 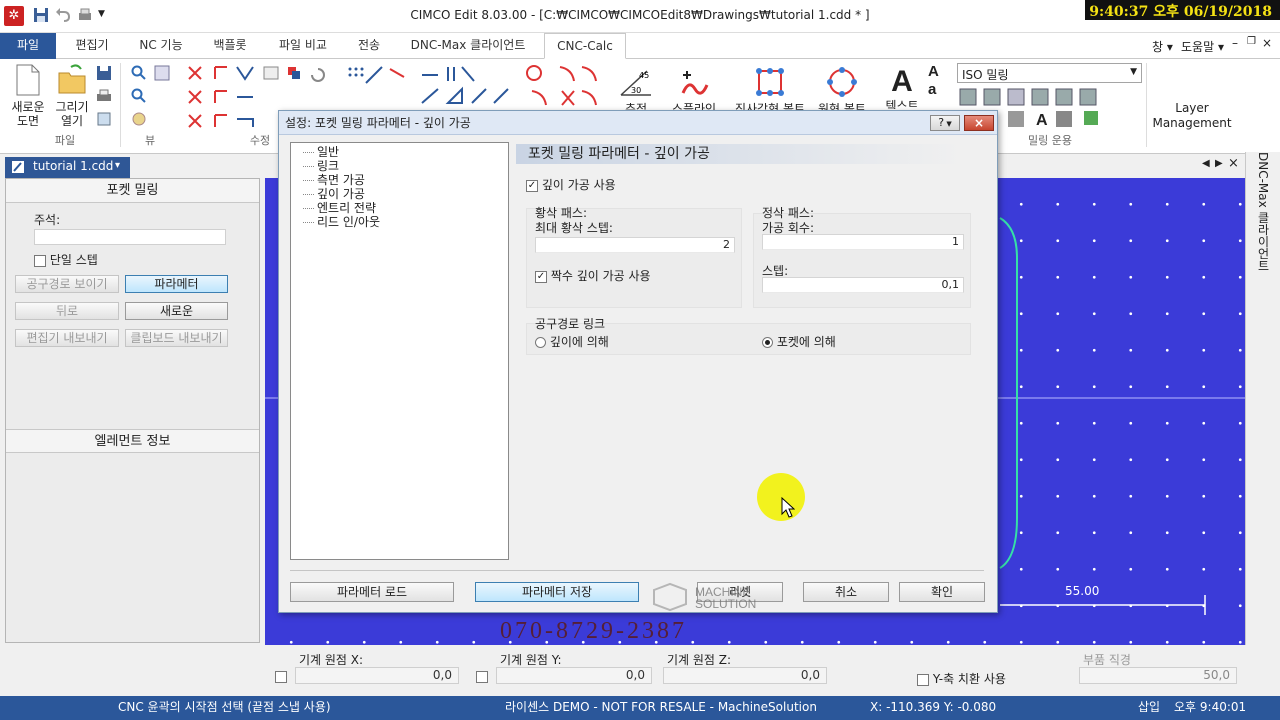 What do you see at coordinates (637, 570) in the screenshot?
I see `dialog-separator` at bounding box center [637, 570].